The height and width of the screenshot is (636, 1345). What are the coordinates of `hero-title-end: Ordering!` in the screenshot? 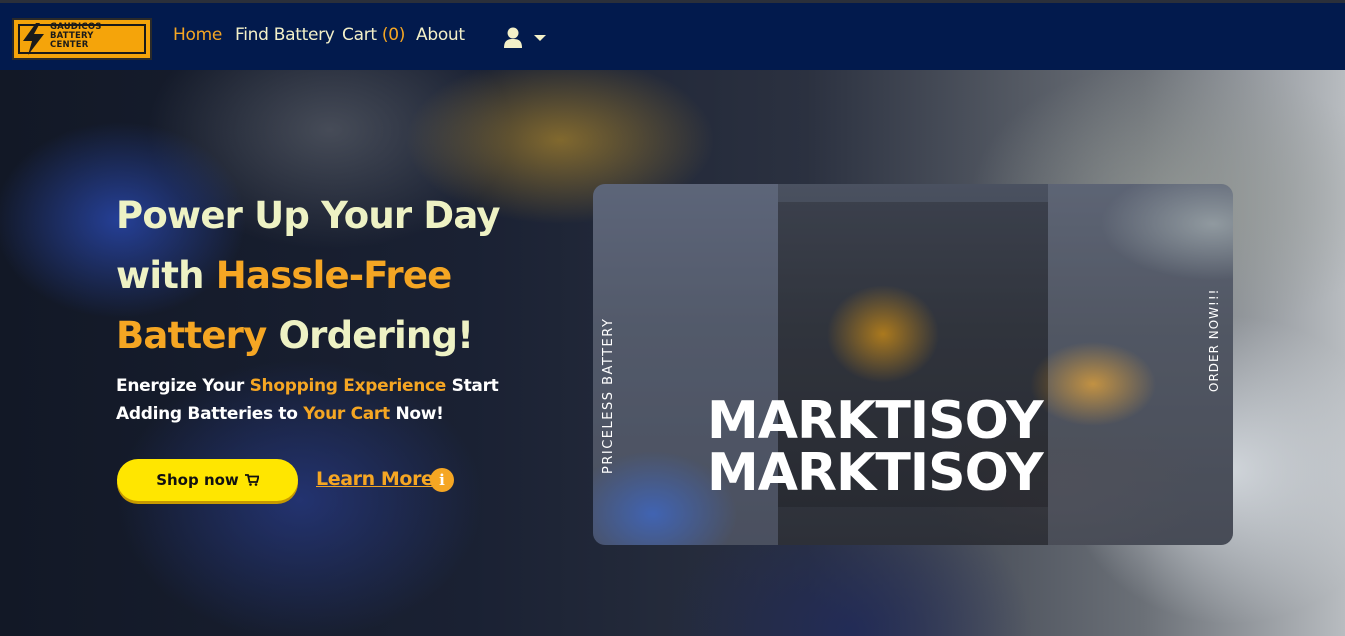 It's located at (376, 335).